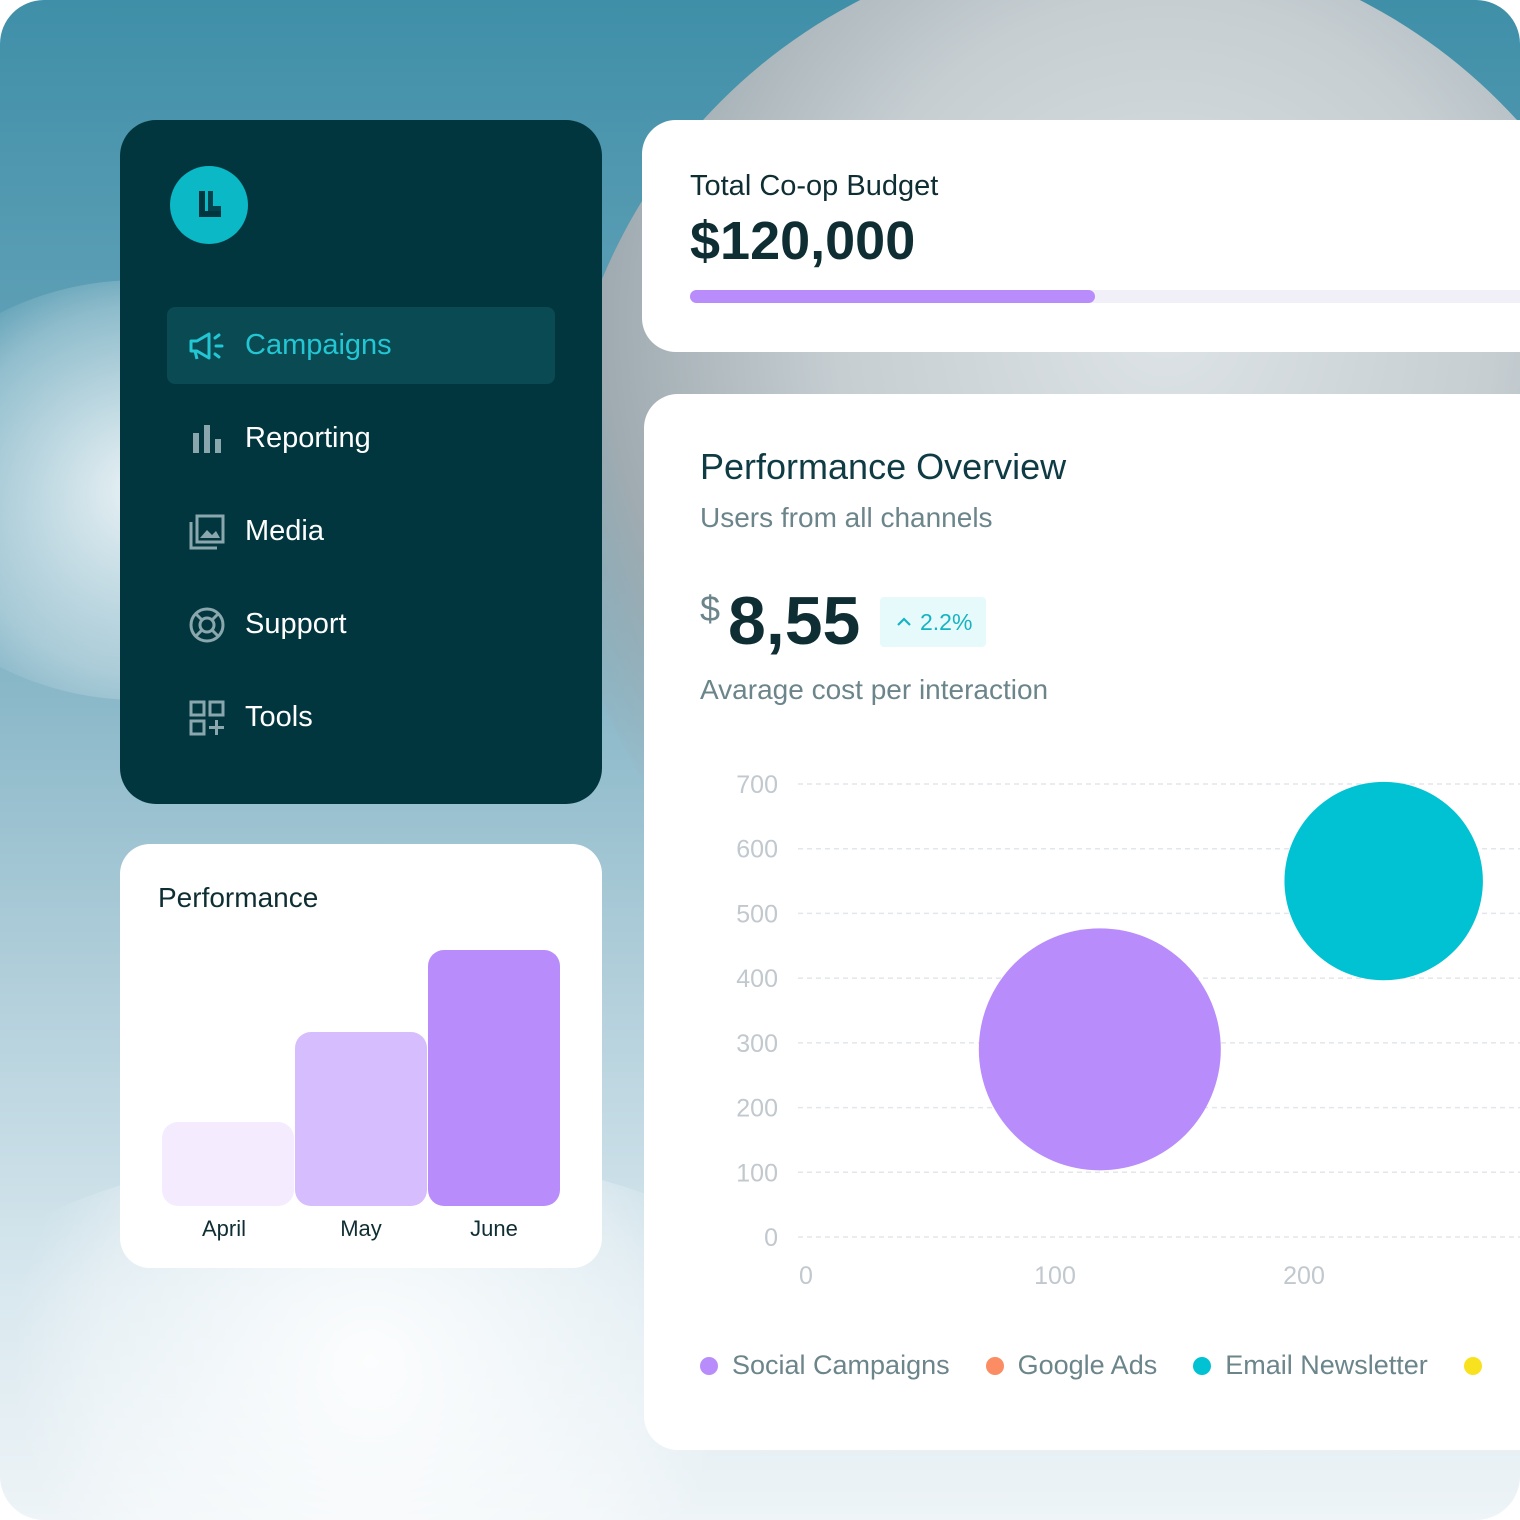 The height and width of the screenshot is (1520, 1520). I want to click on lifebuoy-icon, so click(207, 625).